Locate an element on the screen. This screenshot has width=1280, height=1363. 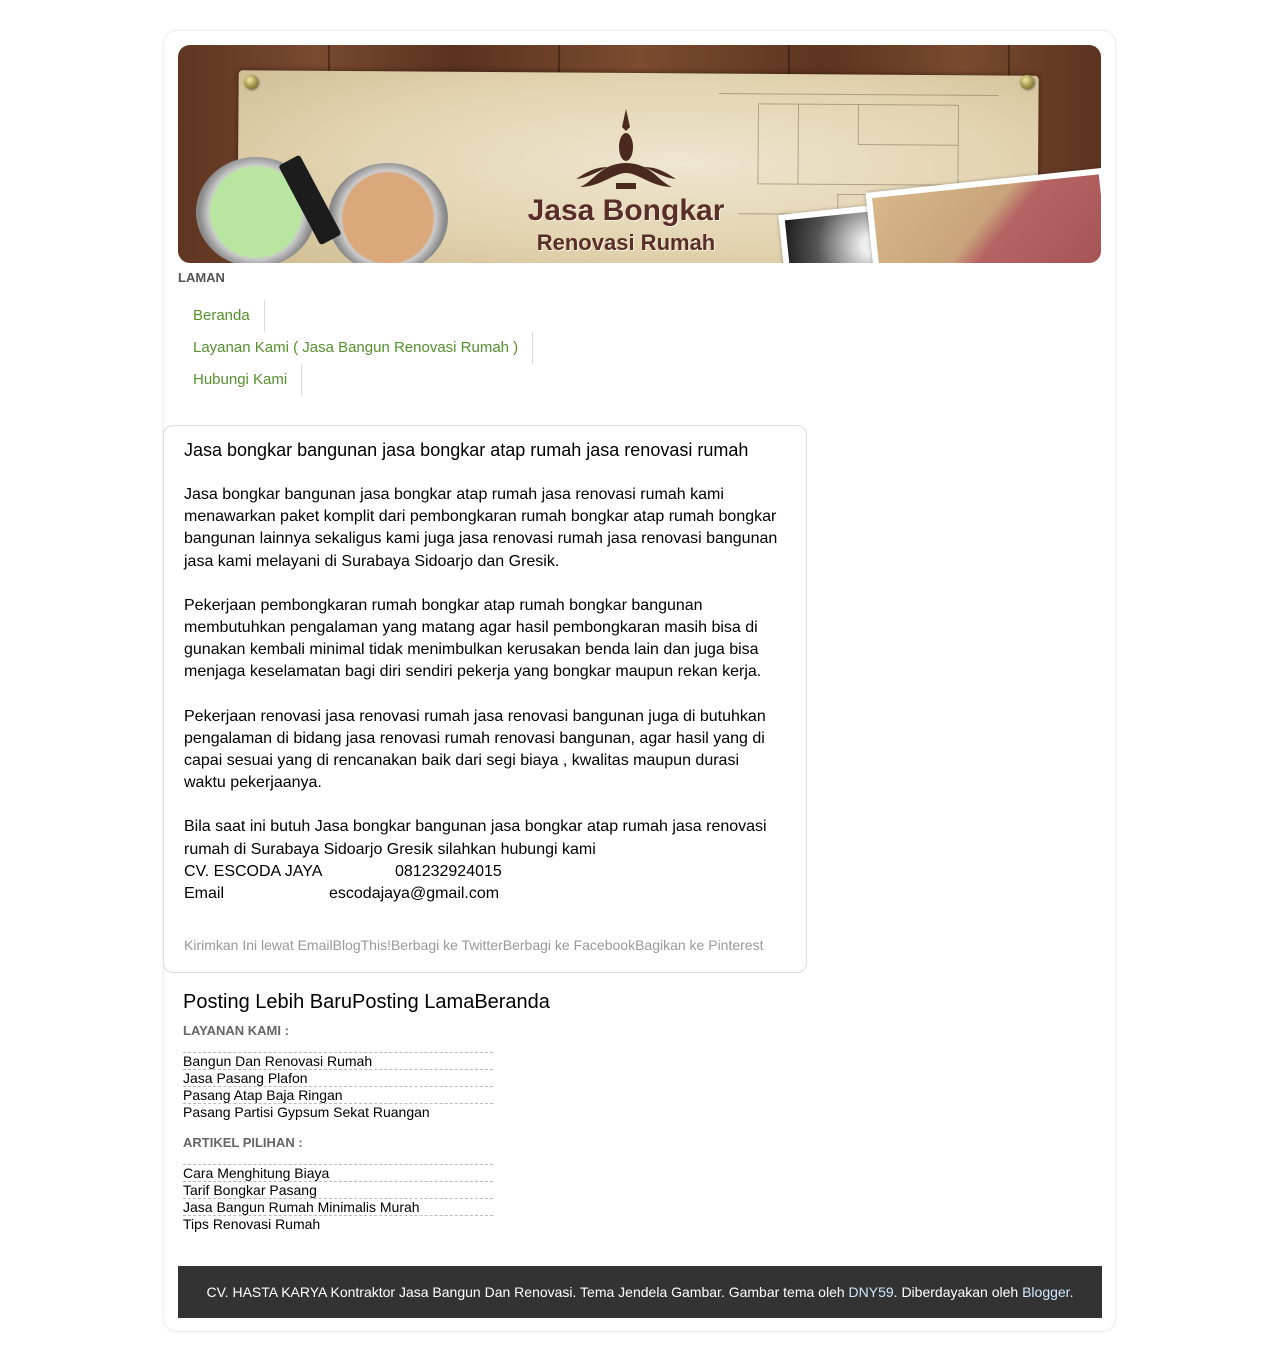
layanan-widget-title: LAYANAN KAMI : is located at coordinates (236, 1030).